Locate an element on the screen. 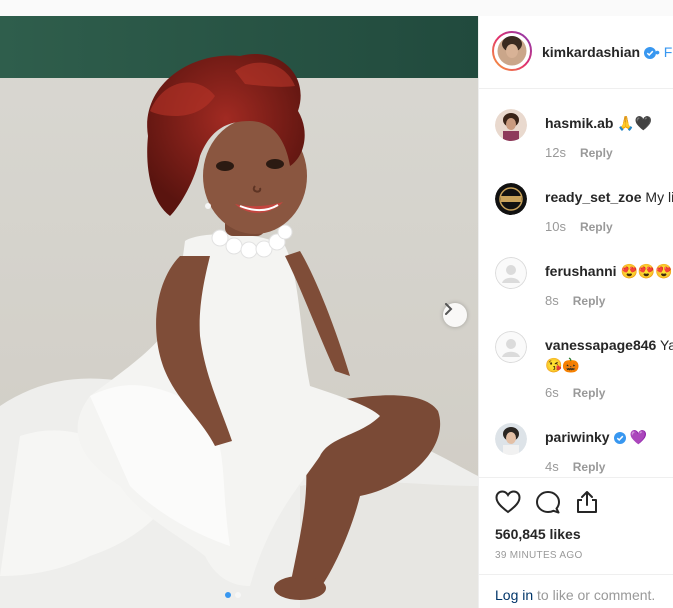 Image resolution: width=673 pixels, height=608 pixels. comment-meta: 12s Reply is located at coordinates (579, 152).